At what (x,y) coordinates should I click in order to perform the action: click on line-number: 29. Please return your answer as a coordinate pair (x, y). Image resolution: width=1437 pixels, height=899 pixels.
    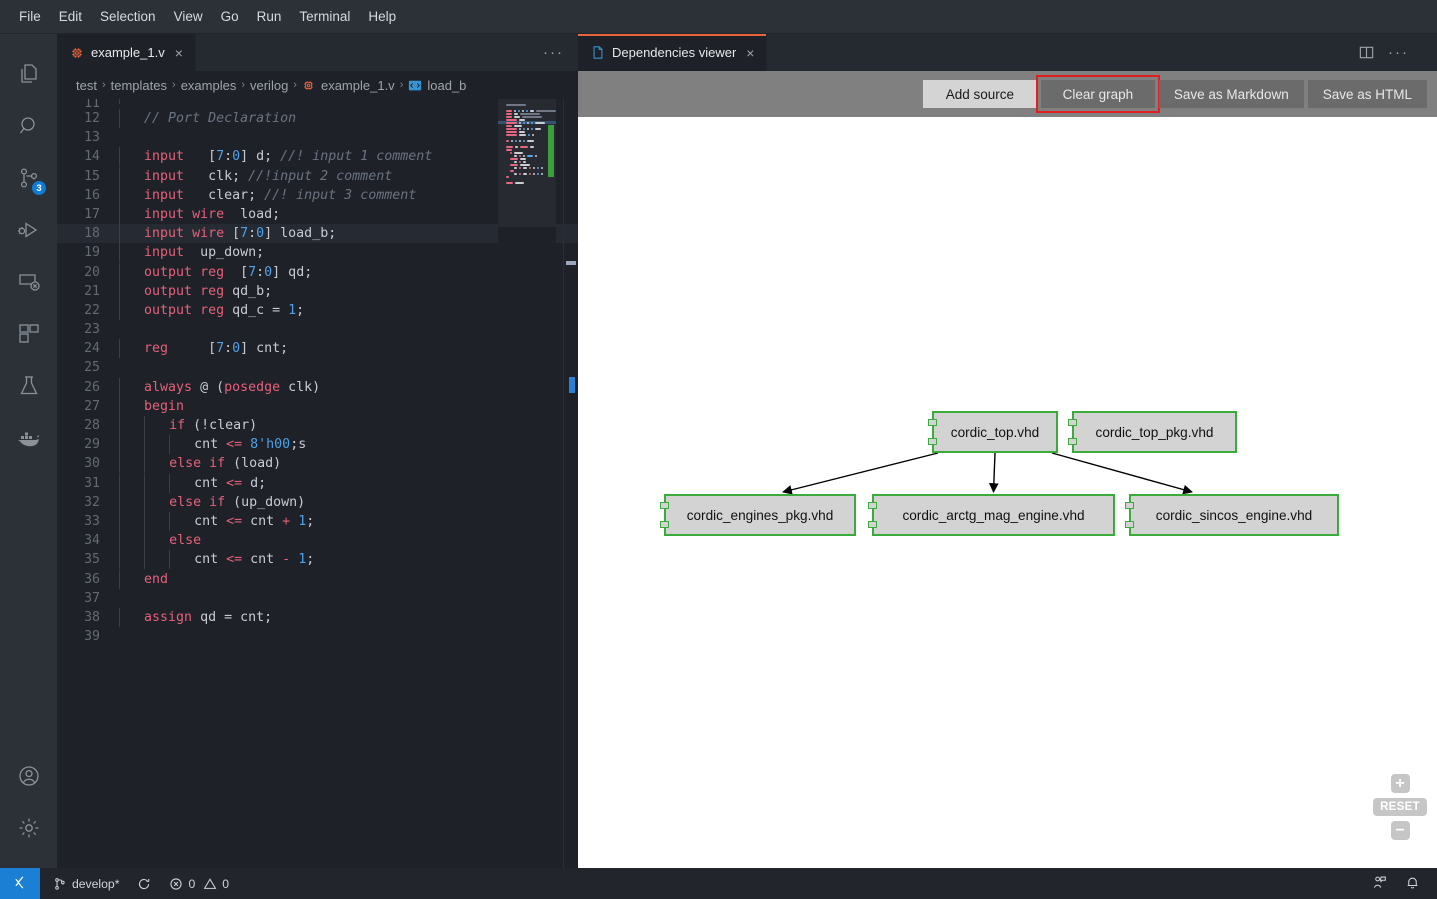
    Looking at the image, I should click on (92, 445).